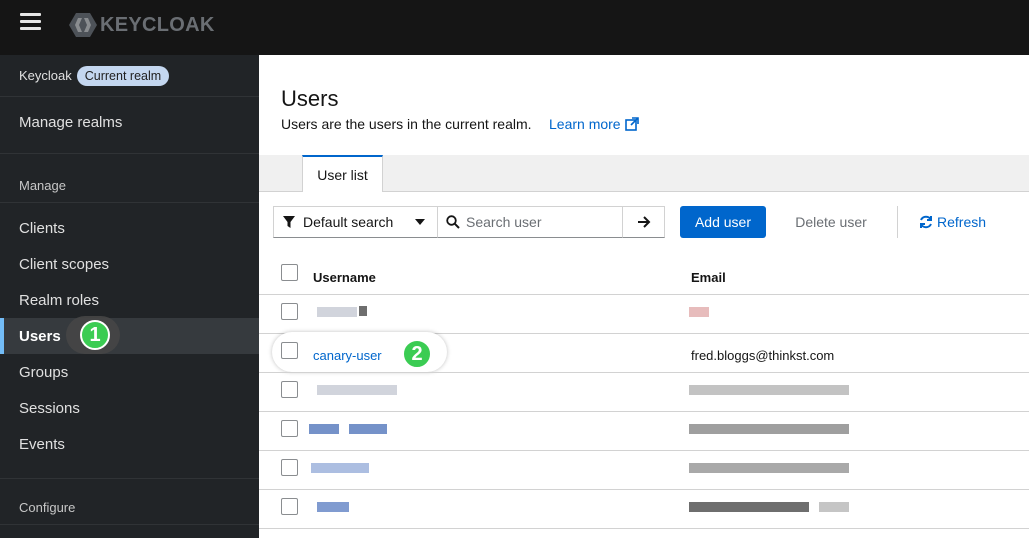 The image size is (1029, 538). What do you see at coordinates (123, 75) in the screenshot?
I see `current-realm-badge: Current realm` at bounding box center [123, 75].